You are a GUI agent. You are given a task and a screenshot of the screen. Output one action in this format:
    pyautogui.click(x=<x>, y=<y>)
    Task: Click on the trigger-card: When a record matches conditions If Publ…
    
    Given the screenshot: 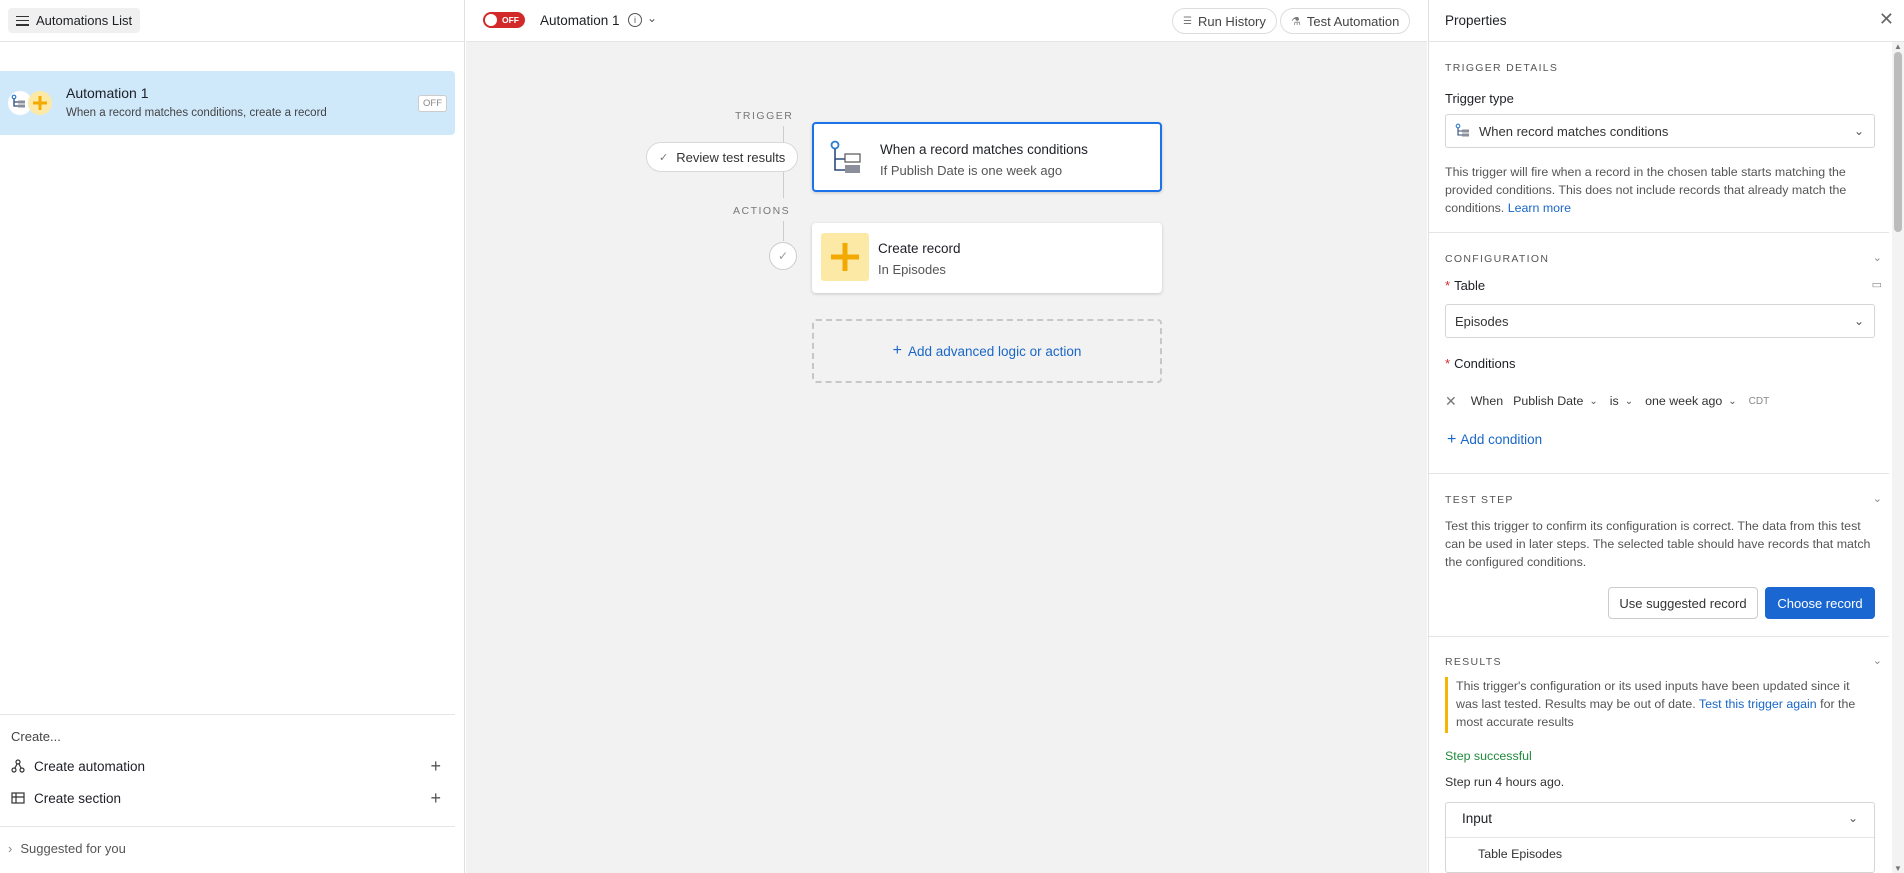 What is the action you would take?
    pyautogui.click(x=987, y=157)
    